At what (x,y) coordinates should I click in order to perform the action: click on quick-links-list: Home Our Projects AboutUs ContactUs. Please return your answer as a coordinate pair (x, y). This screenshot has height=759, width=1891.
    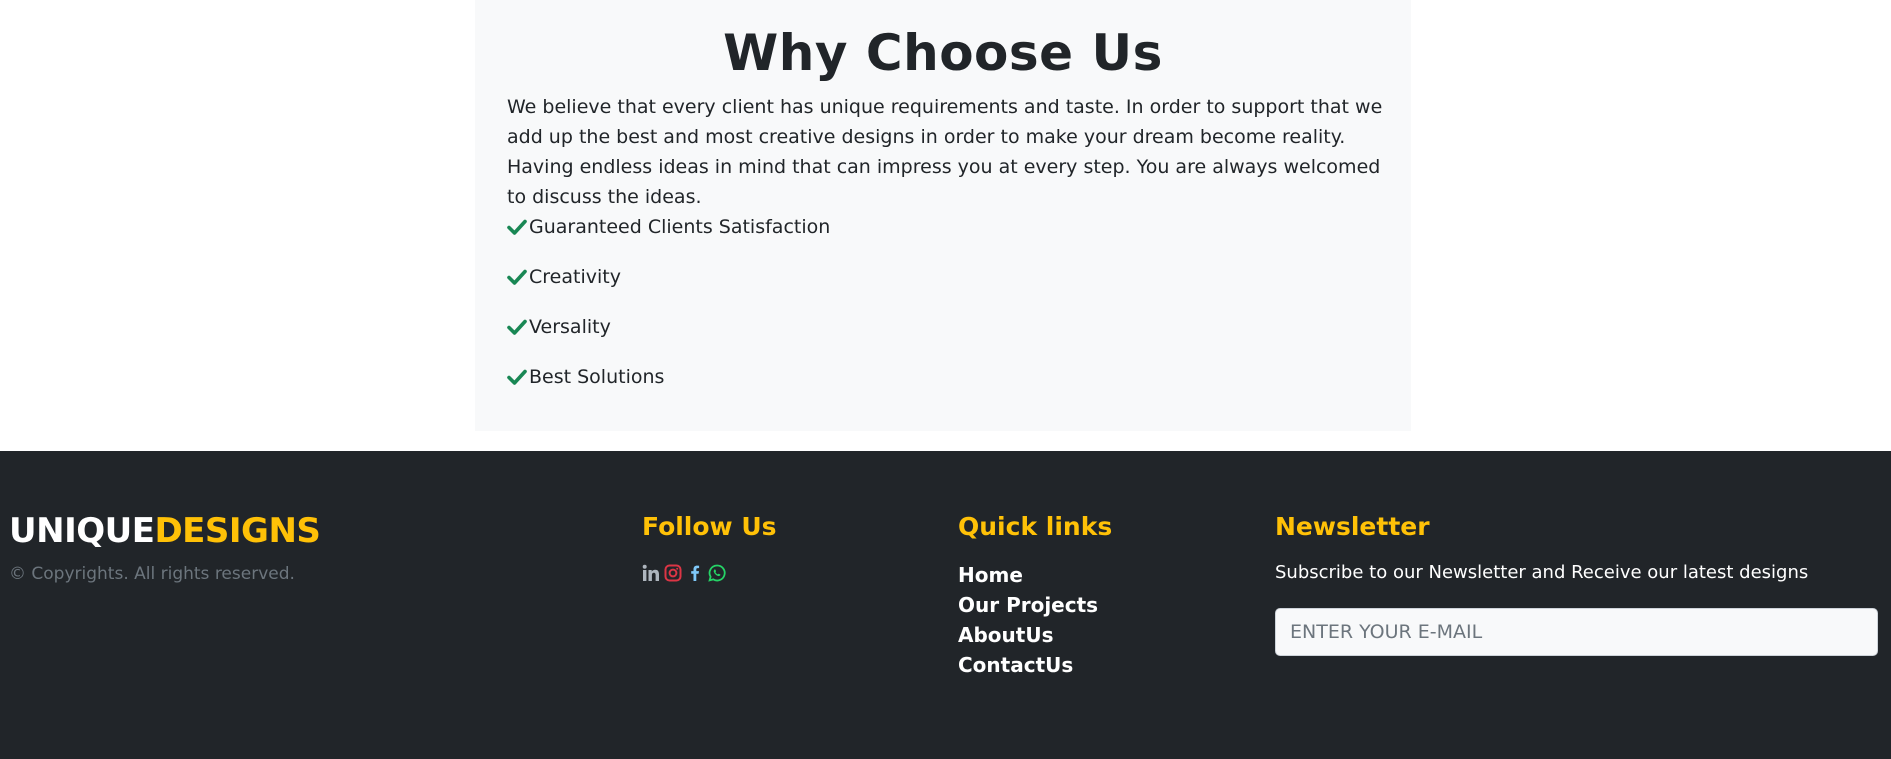
    Looking at the image, I should click on (1028, 622).